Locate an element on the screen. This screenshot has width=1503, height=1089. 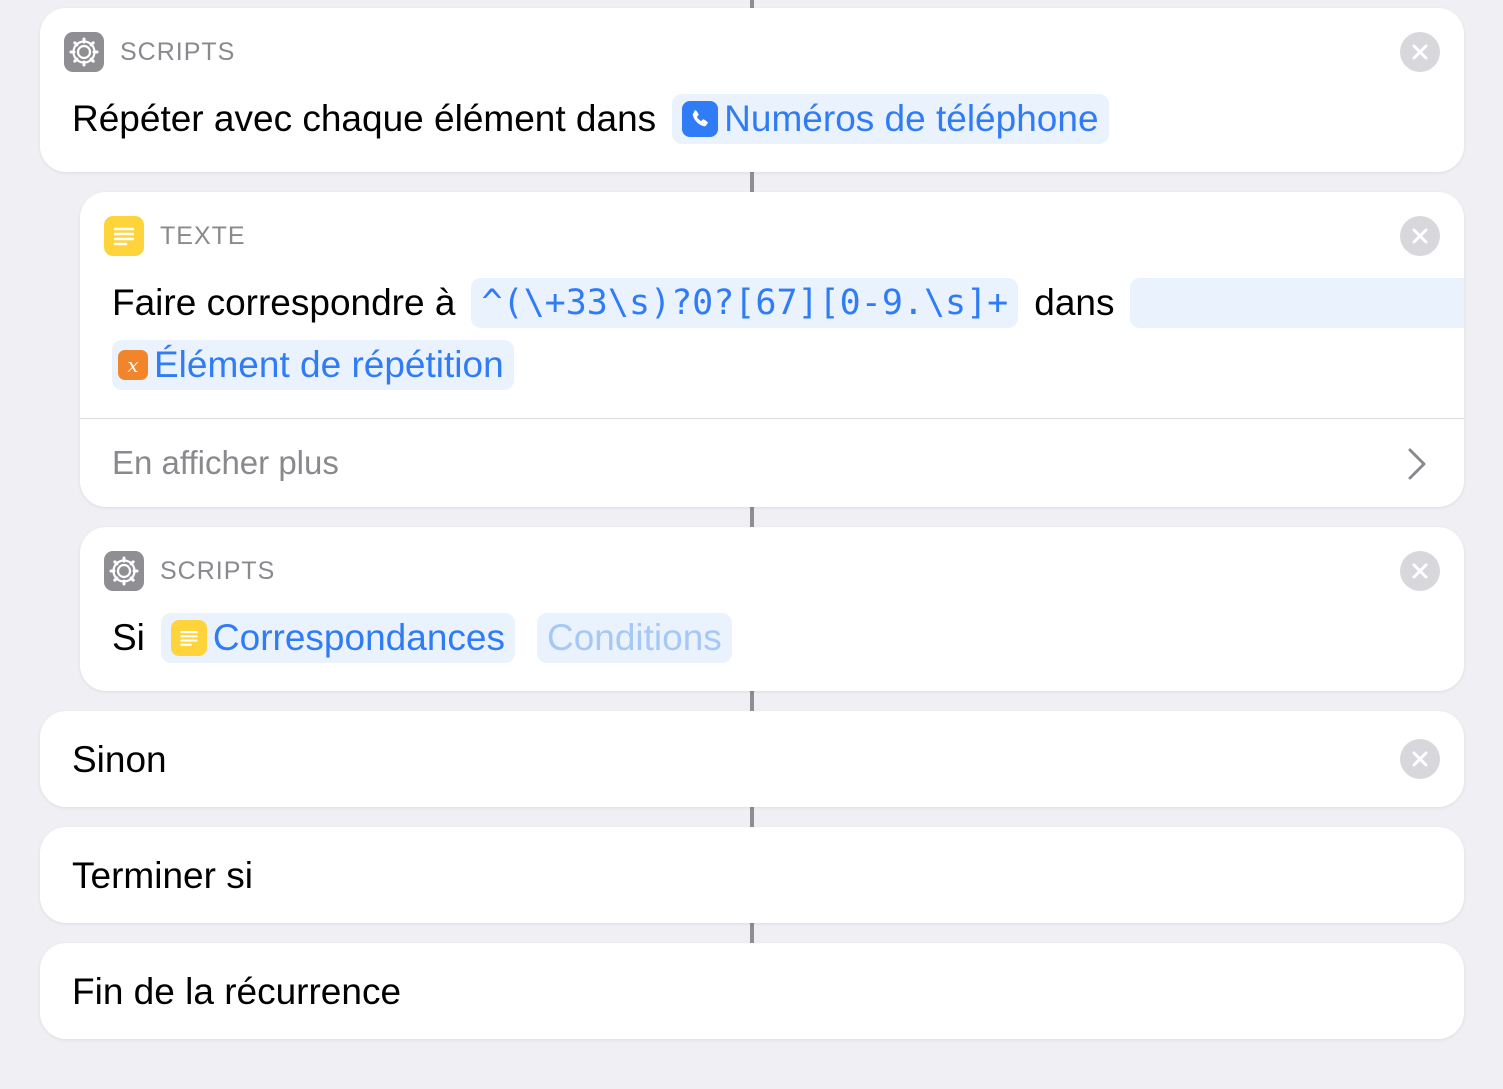
variable-label: Numéros de téléphone is located at coordinates (911, 118).